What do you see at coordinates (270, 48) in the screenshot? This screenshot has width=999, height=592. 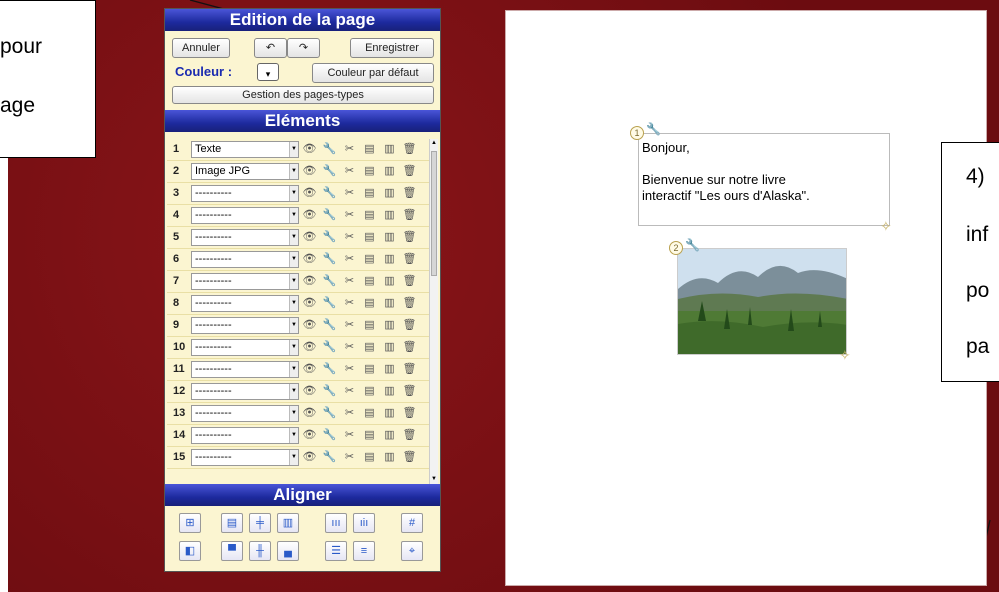 I see `undo-button: ↶` at bounding box center [270, 48].